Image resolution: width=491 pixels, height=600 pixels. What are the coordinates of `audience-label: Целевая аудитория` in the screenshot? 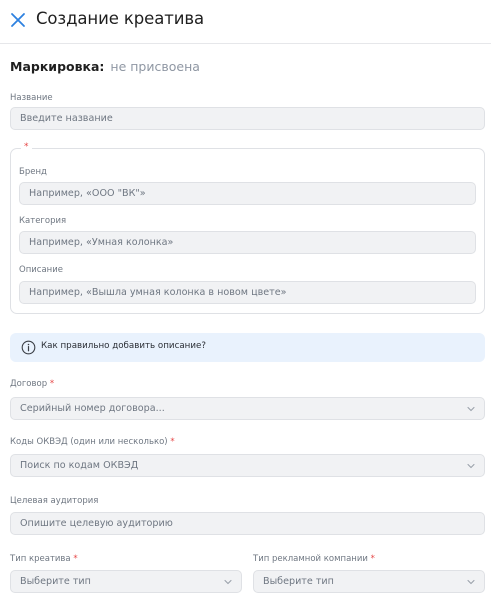 It's located at (54, 501).